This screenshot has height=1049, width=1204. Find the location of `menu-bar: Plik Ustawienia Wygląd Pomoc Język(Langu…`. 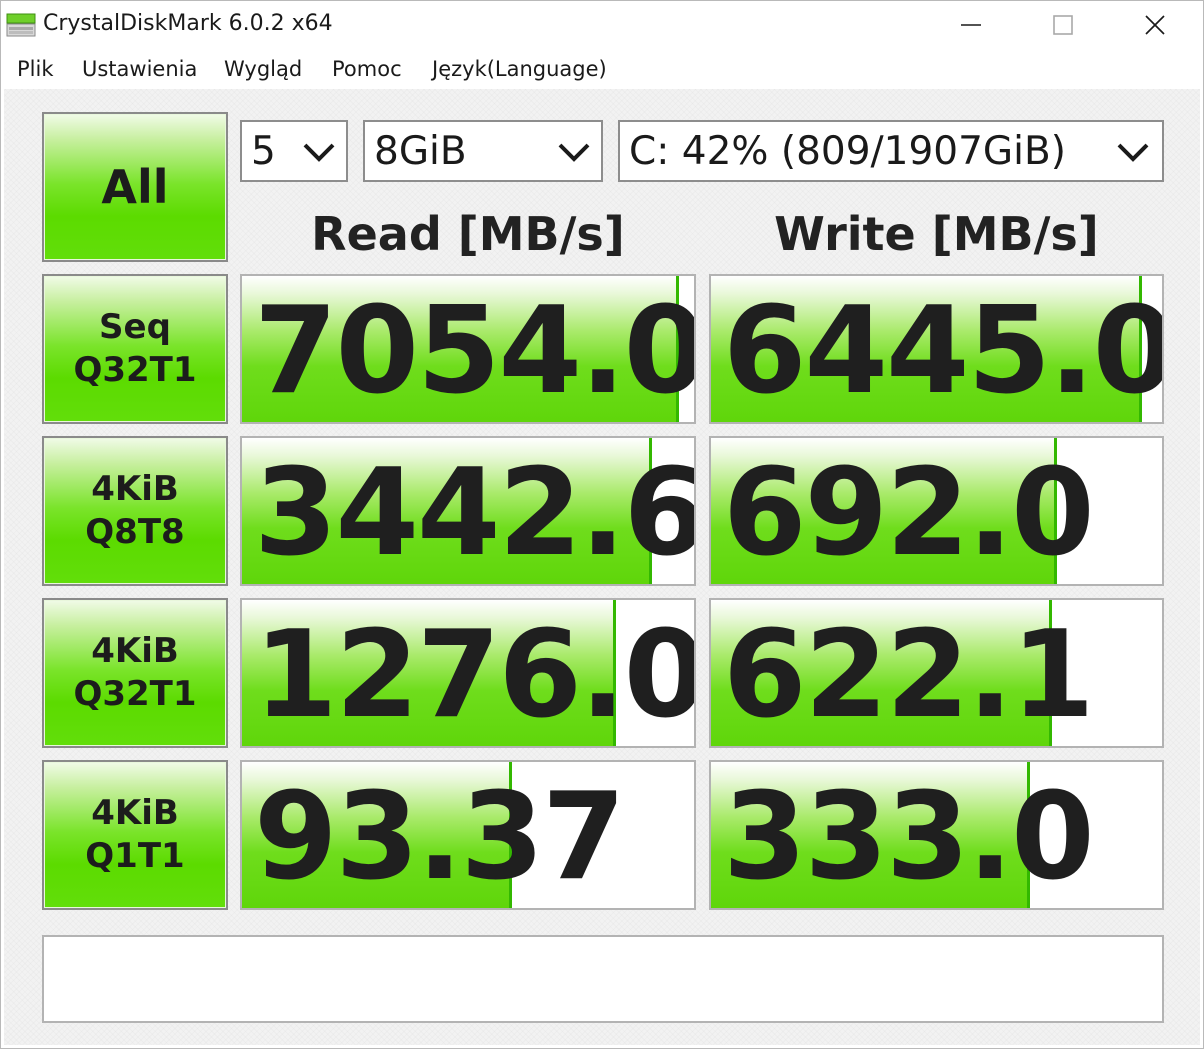

menu-bar: Plik Ustawienia Wygląd Pomoc Język(Langu… is located at coordinates (602, 69).